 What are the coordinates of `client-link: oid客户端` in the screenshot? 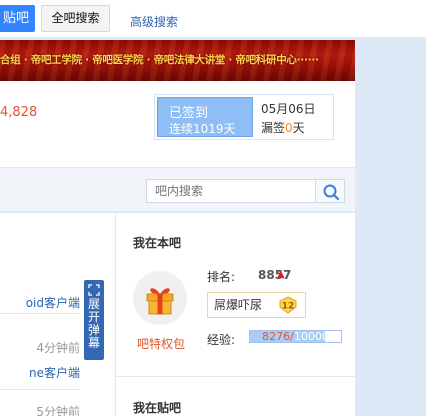 It's located at (40, 302).